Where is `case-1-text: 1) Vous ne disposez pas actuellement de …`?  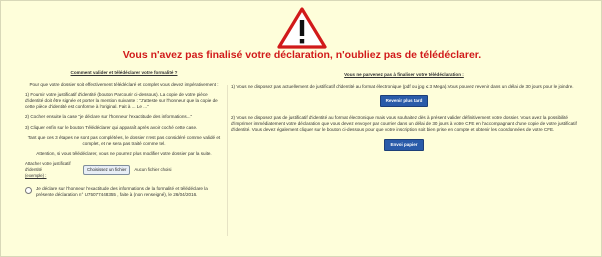 case-1-text: 1) Vous ne disposez pas actuellement de … is located at coordinates (402, 87).